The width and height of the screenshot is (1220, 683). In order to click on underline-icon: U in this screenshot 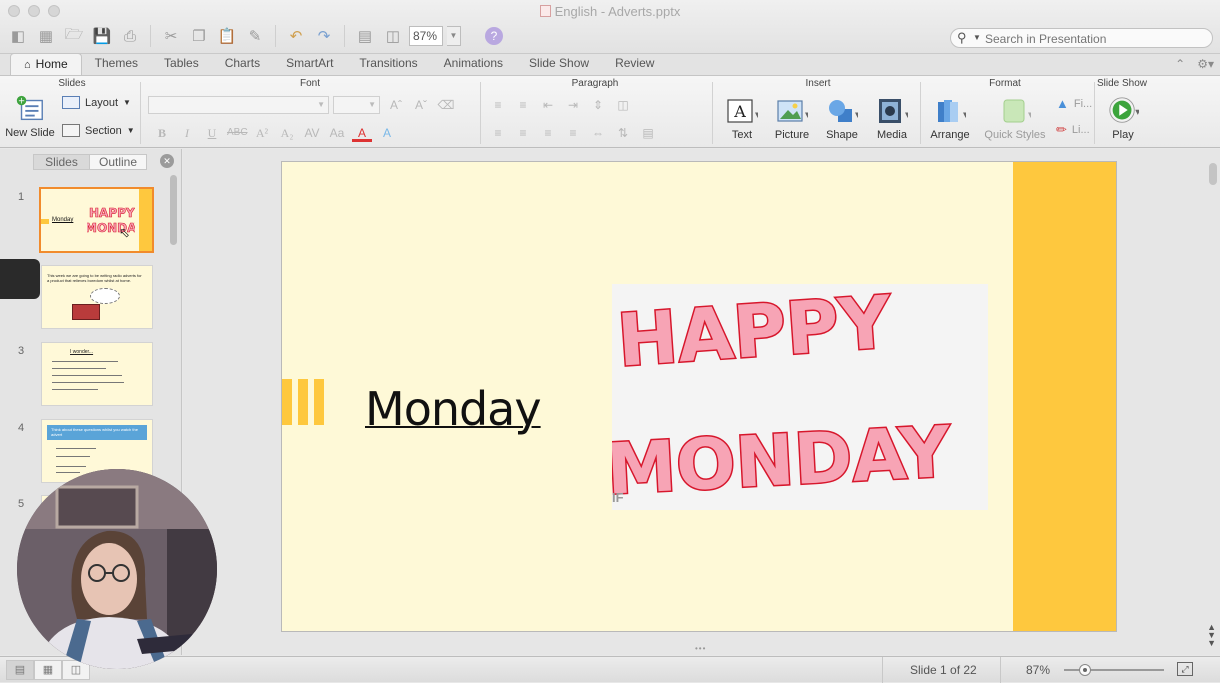, I will do `click(212, 133)`.